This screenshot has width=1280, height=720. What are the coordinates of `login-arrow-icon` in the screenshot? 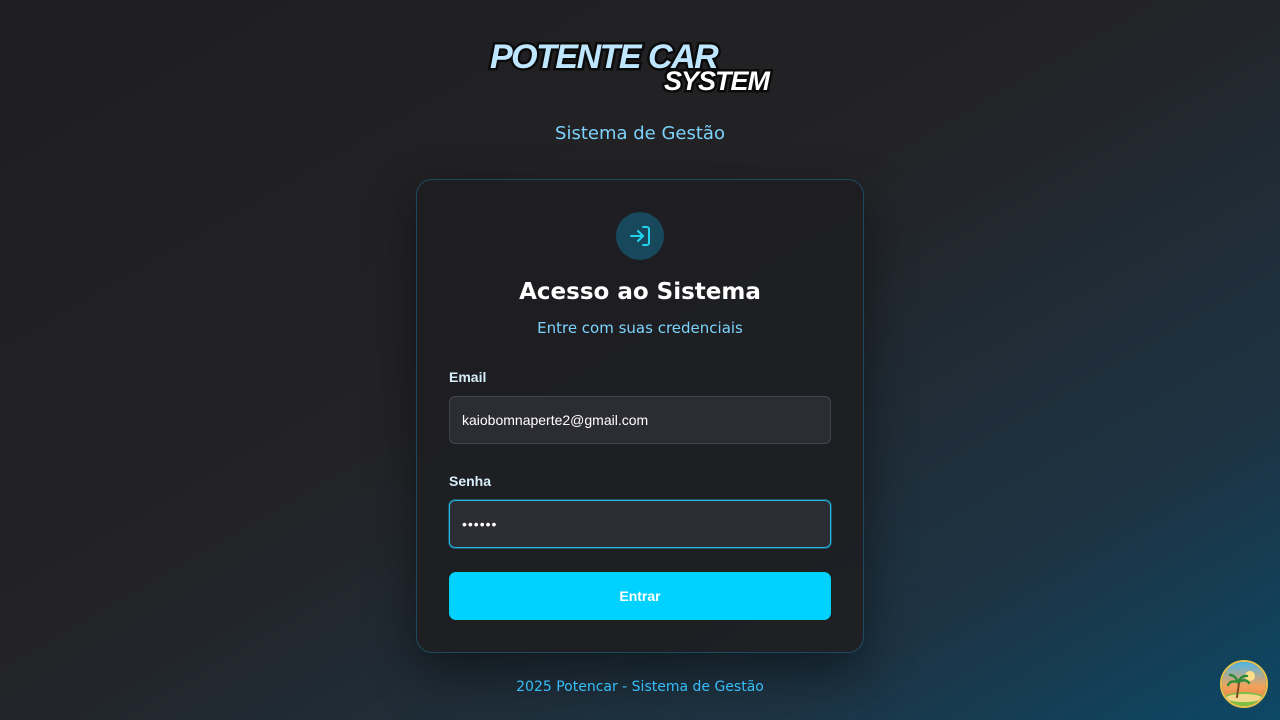 It's located at (640, 236).